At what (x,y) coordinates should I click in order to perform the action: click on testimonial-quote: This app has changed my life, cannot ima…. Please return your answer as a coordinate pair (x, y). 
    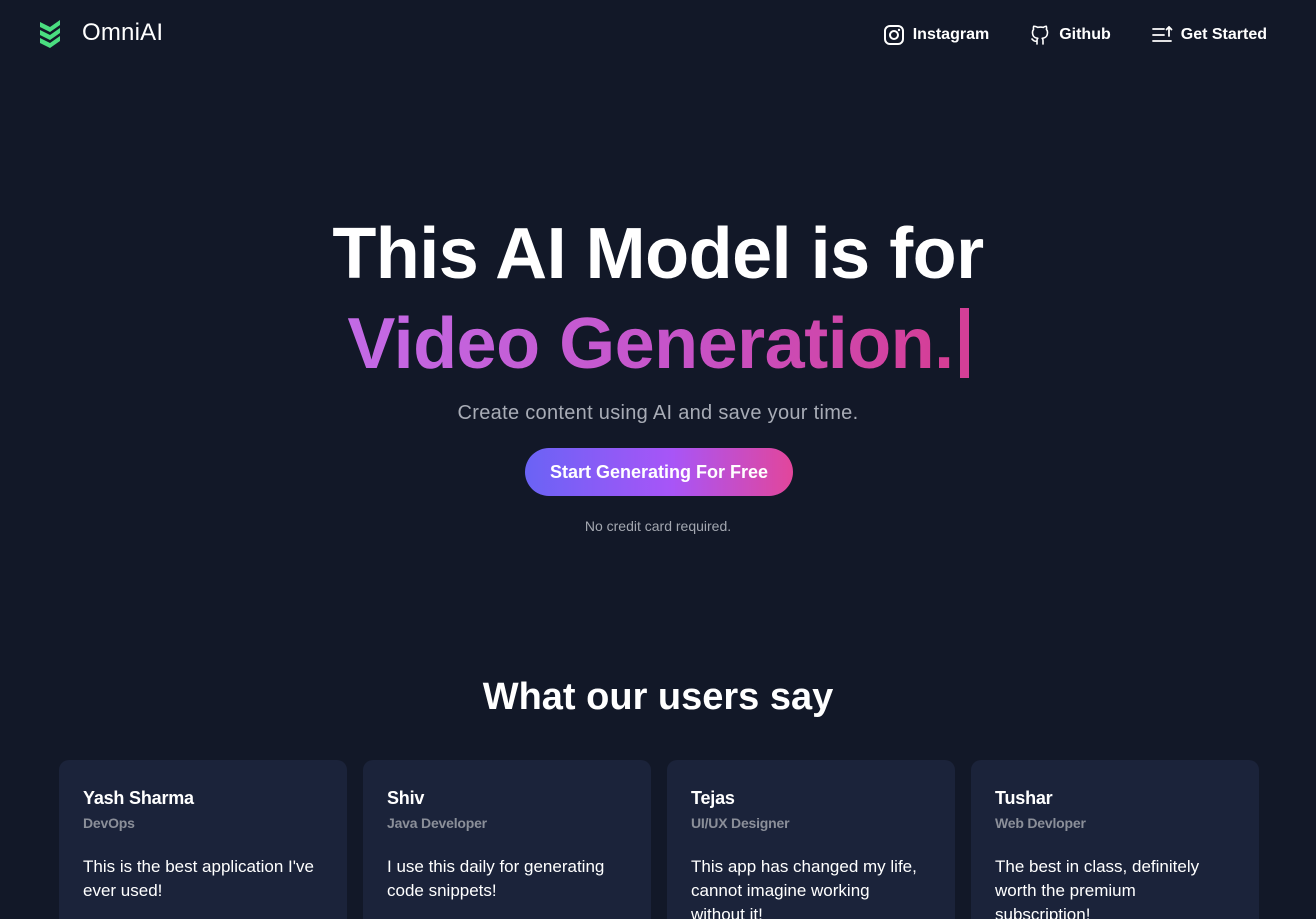
    Looking at the image, I should click on (804, 888).